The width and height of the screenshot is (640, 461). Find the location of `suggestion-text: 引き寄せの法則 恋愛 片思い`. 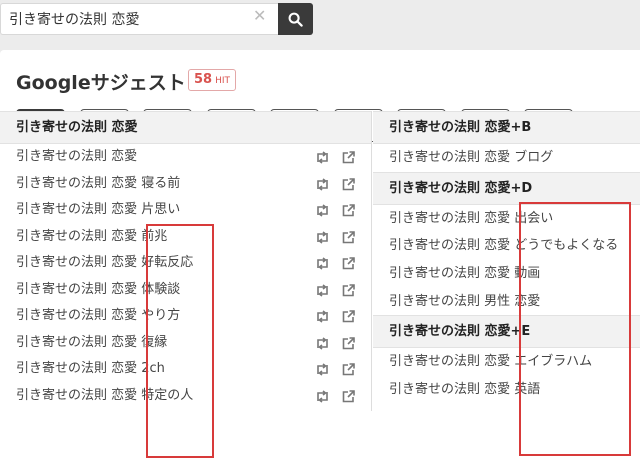

suggestion-text: 引き寄せの法則 恋愛 片思い is located at coordinates (98, 209).